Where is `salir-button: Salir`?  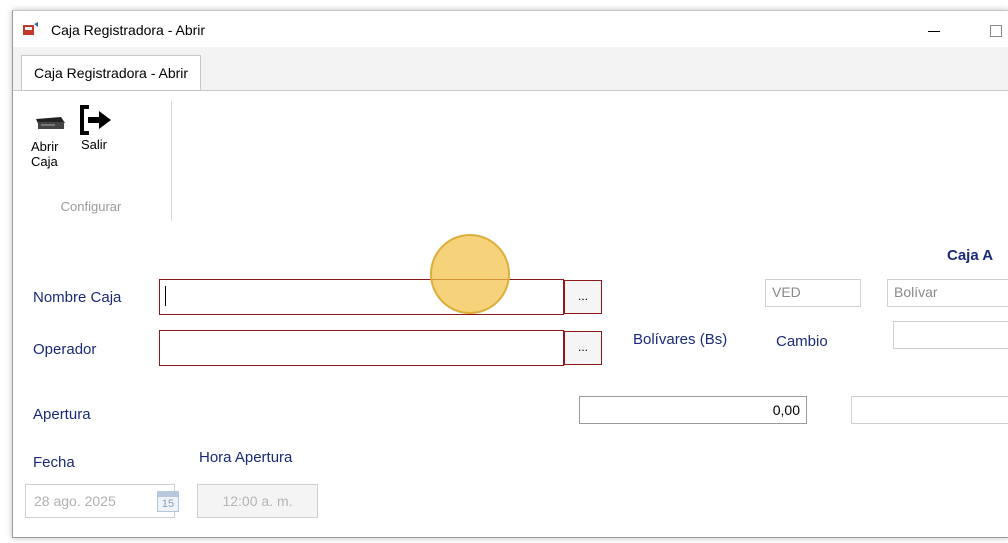
salir-button: Salir is located at coordinates (105, 128).